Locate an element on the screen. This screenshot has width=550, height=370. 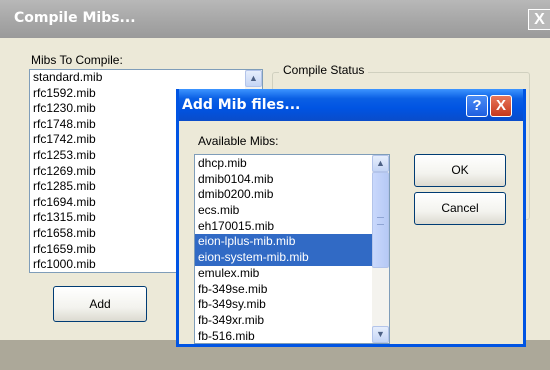
mibs-to-compile-label: Mibs To Compile: is located at coordinates (77, 60).